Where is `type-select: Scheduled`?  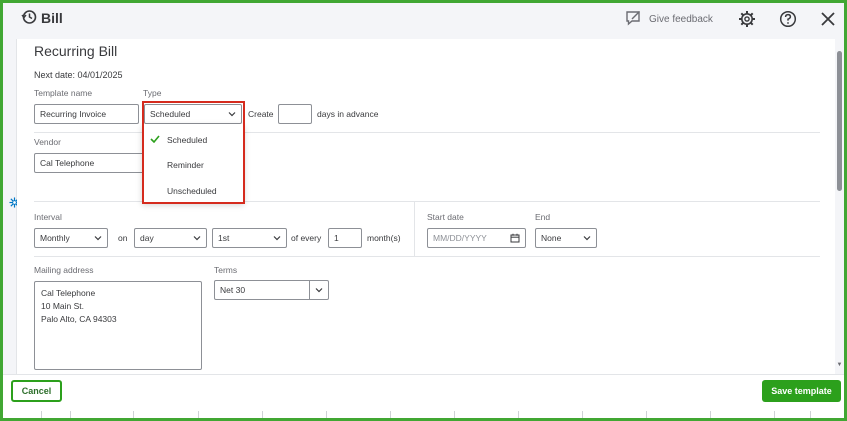
type-select: Scheduled is located at coordinates (193, 114).